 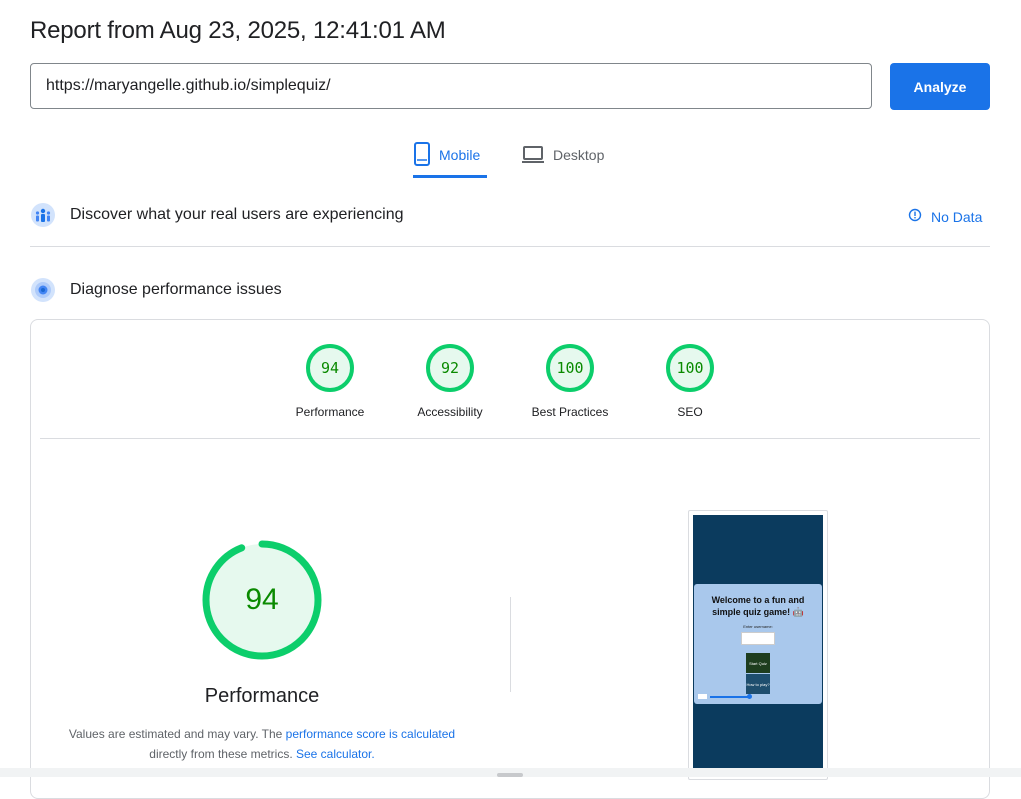 What do you see at coordinates (915, 216) in the screenshot?
I see `info-icon` at bounding box center [915, 216].